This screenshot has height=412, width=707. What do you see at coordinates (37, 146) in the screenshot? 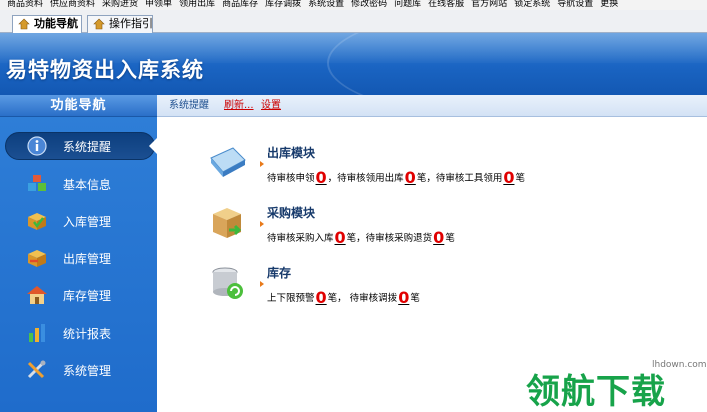
I see `info-icon` at bounding box center [37, 146].